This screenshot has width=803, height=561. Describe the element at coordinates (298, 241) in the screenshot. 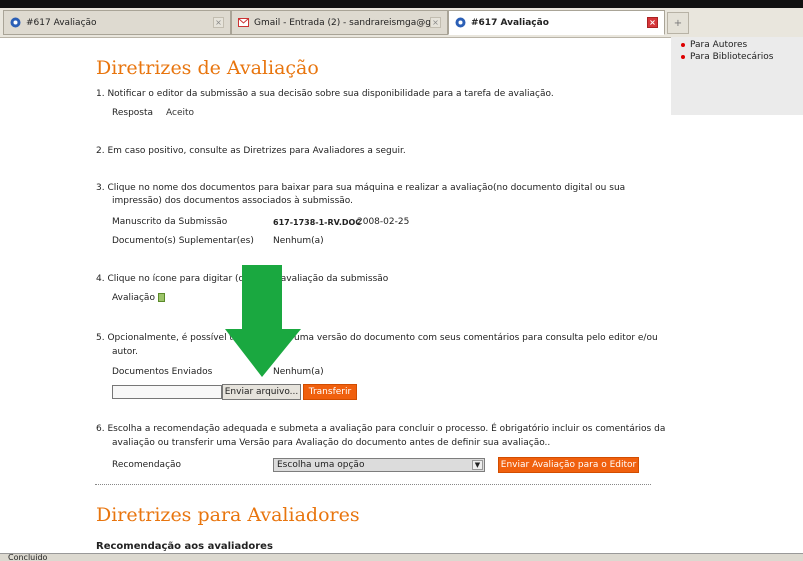

I see `supplementary-value: Nenhum(a)` at that location.